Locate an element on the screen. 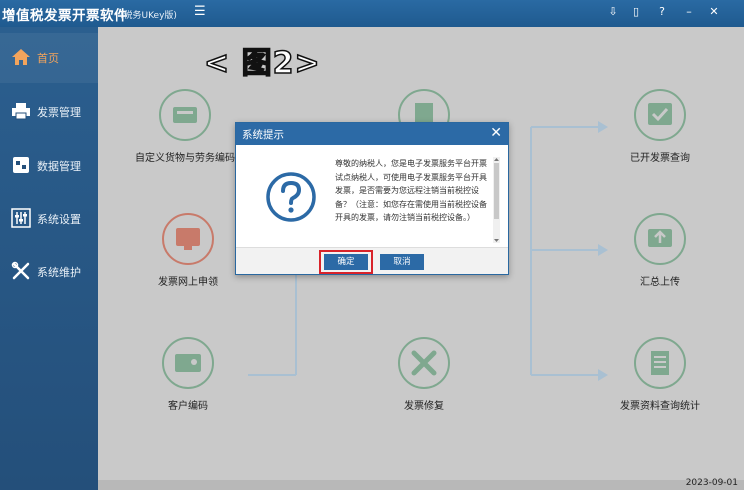 The width and height of the screenshot is (744, 490). sidebar-item-system-maintenance: 系统维护 is located at coordinates (49, 272).